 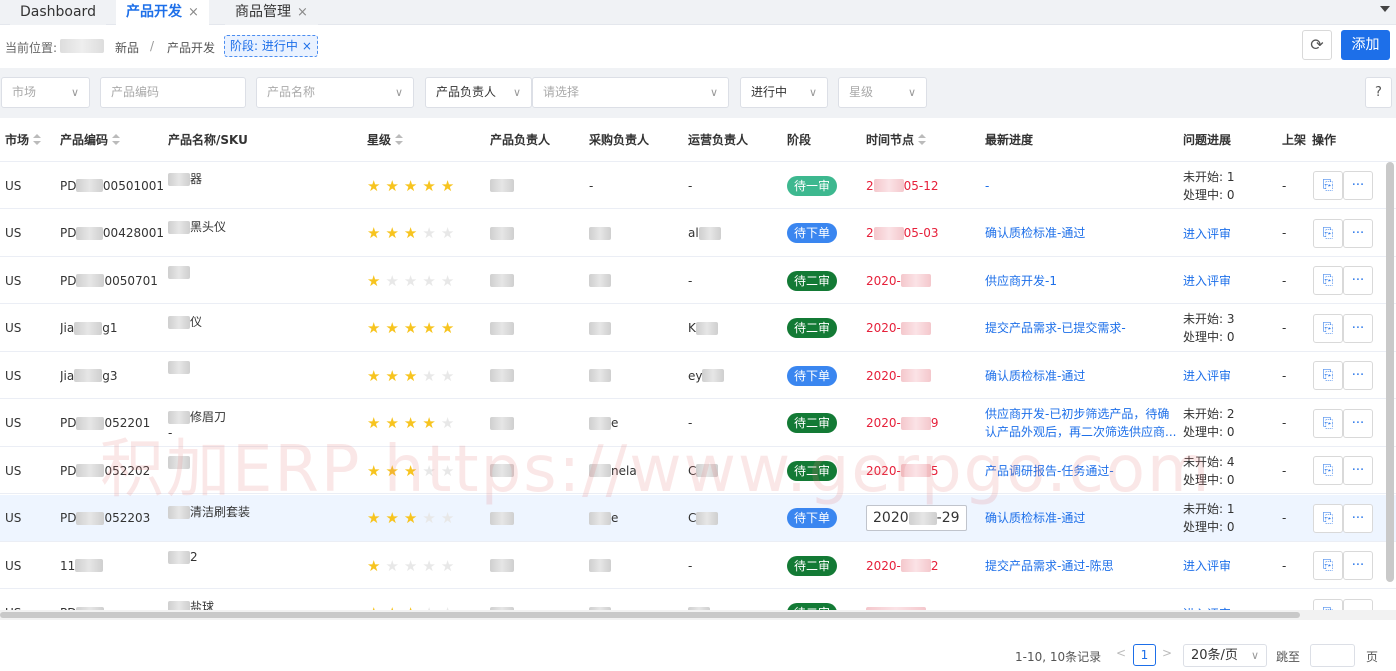 What do you see at coordinates (191, 48) in the screenshot?
I see `breadcrumb-item-product-dev: 产品开发` at bounding box center [191, 48].